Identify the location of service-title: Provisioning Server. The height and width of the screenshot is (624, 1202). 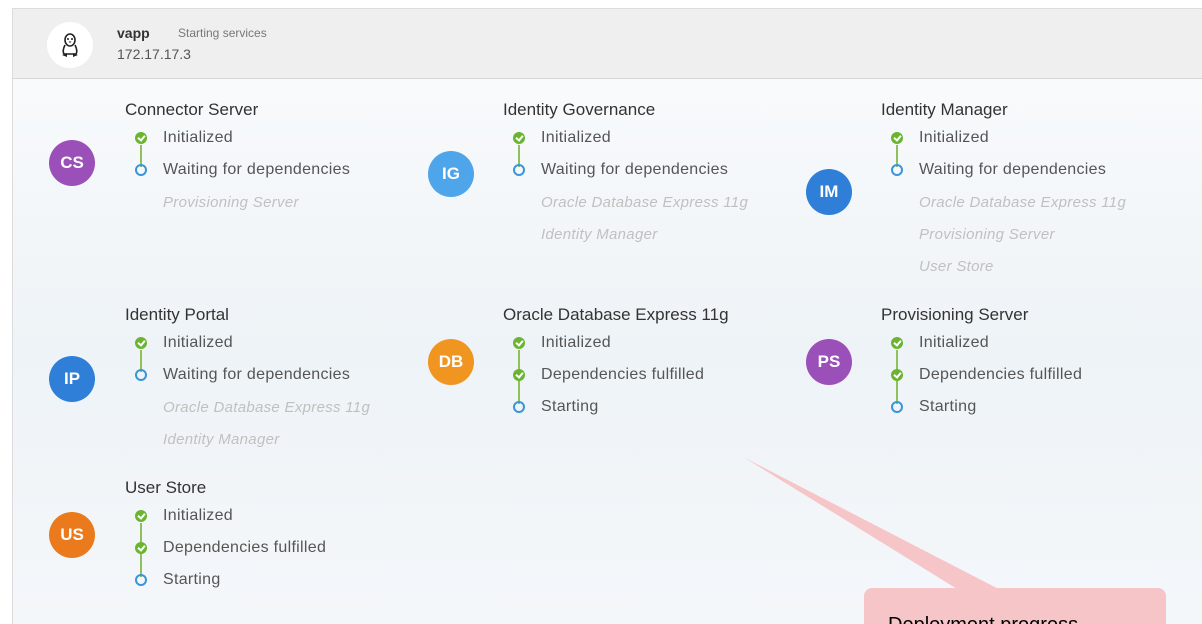
(955, 314).